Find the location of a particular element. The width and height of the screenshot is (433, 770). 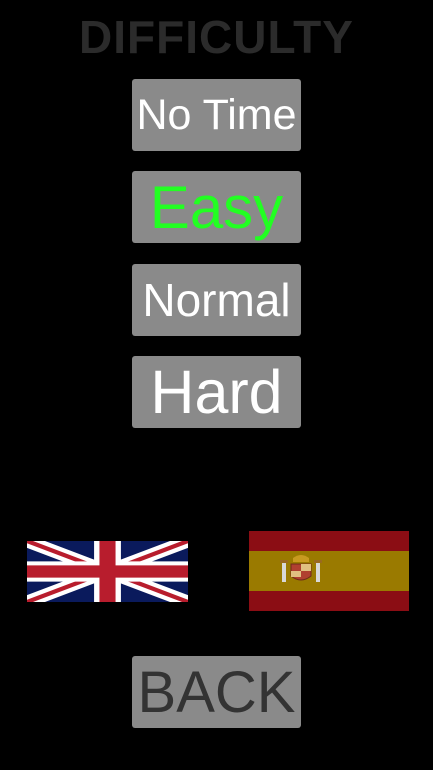

spain-flag-icon is located at coordinates (329, 571).